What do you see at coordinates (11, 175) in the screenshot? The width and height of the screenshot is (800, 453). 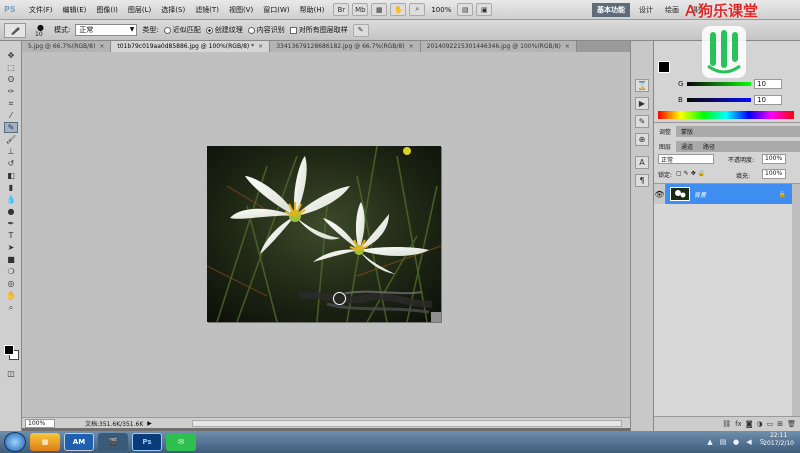 I see `eraser-tool-icon: ◧` at bounding box center [11, 175].